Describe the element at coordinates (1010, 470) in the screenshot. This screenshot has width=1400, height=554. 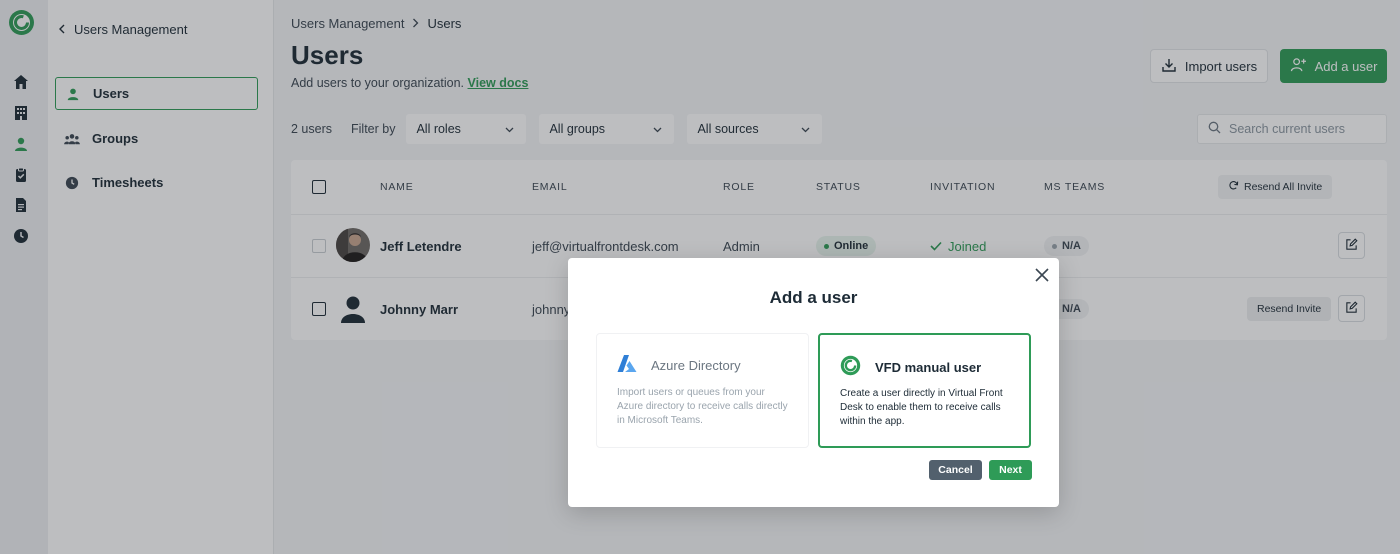
I see `next-button: Next` at that location.